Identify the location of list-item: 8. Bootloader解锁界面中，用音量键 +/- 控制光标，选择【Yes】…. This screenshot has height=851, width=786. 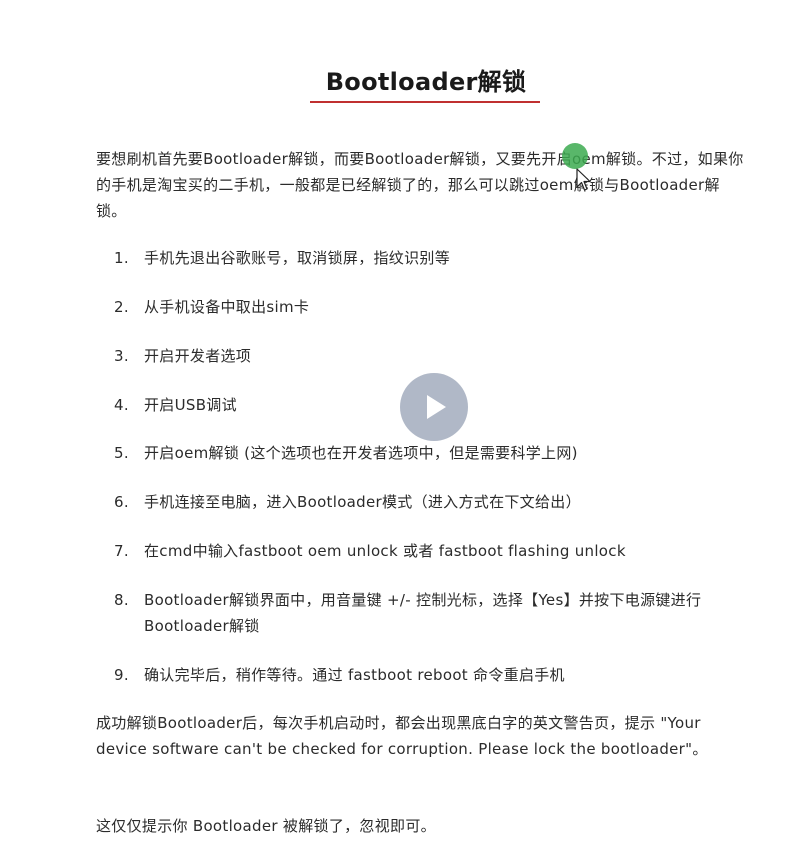
(434, 613).